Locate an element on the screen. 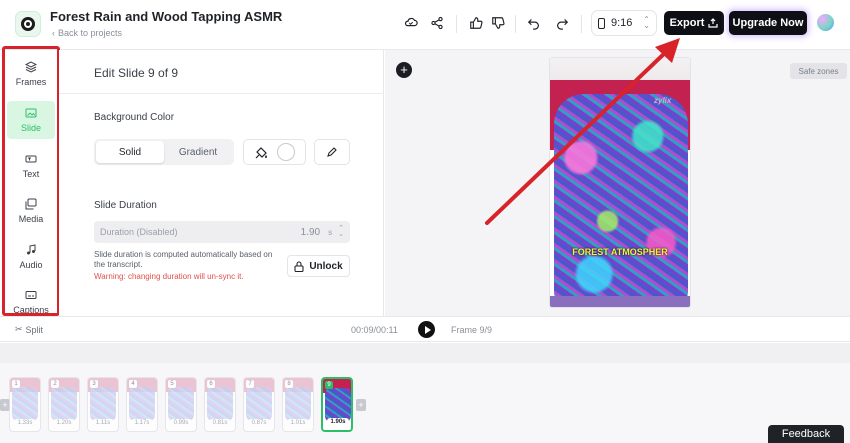 This screenshot has height=443, width=850. lock-icon is located at coordinates (299, 266).